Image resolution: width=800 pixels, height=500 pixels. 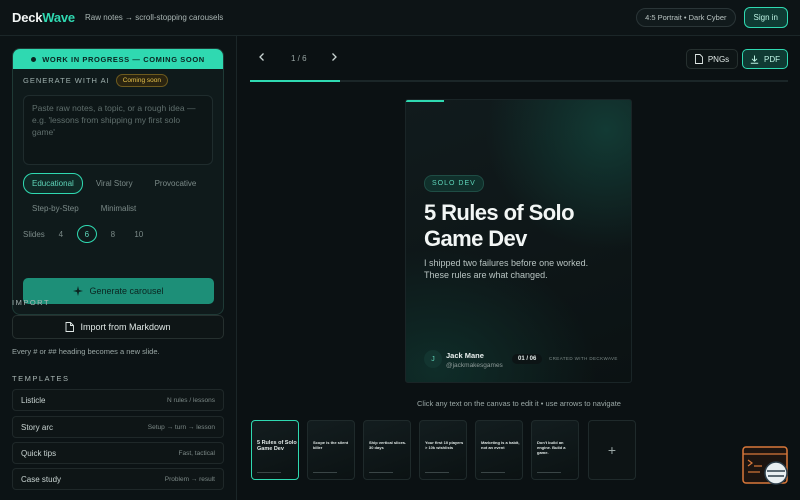 What do you see at coordinates (718, 59) in the screenshot?
I see `png-label: PNGs` at bounding box center [718, 59].